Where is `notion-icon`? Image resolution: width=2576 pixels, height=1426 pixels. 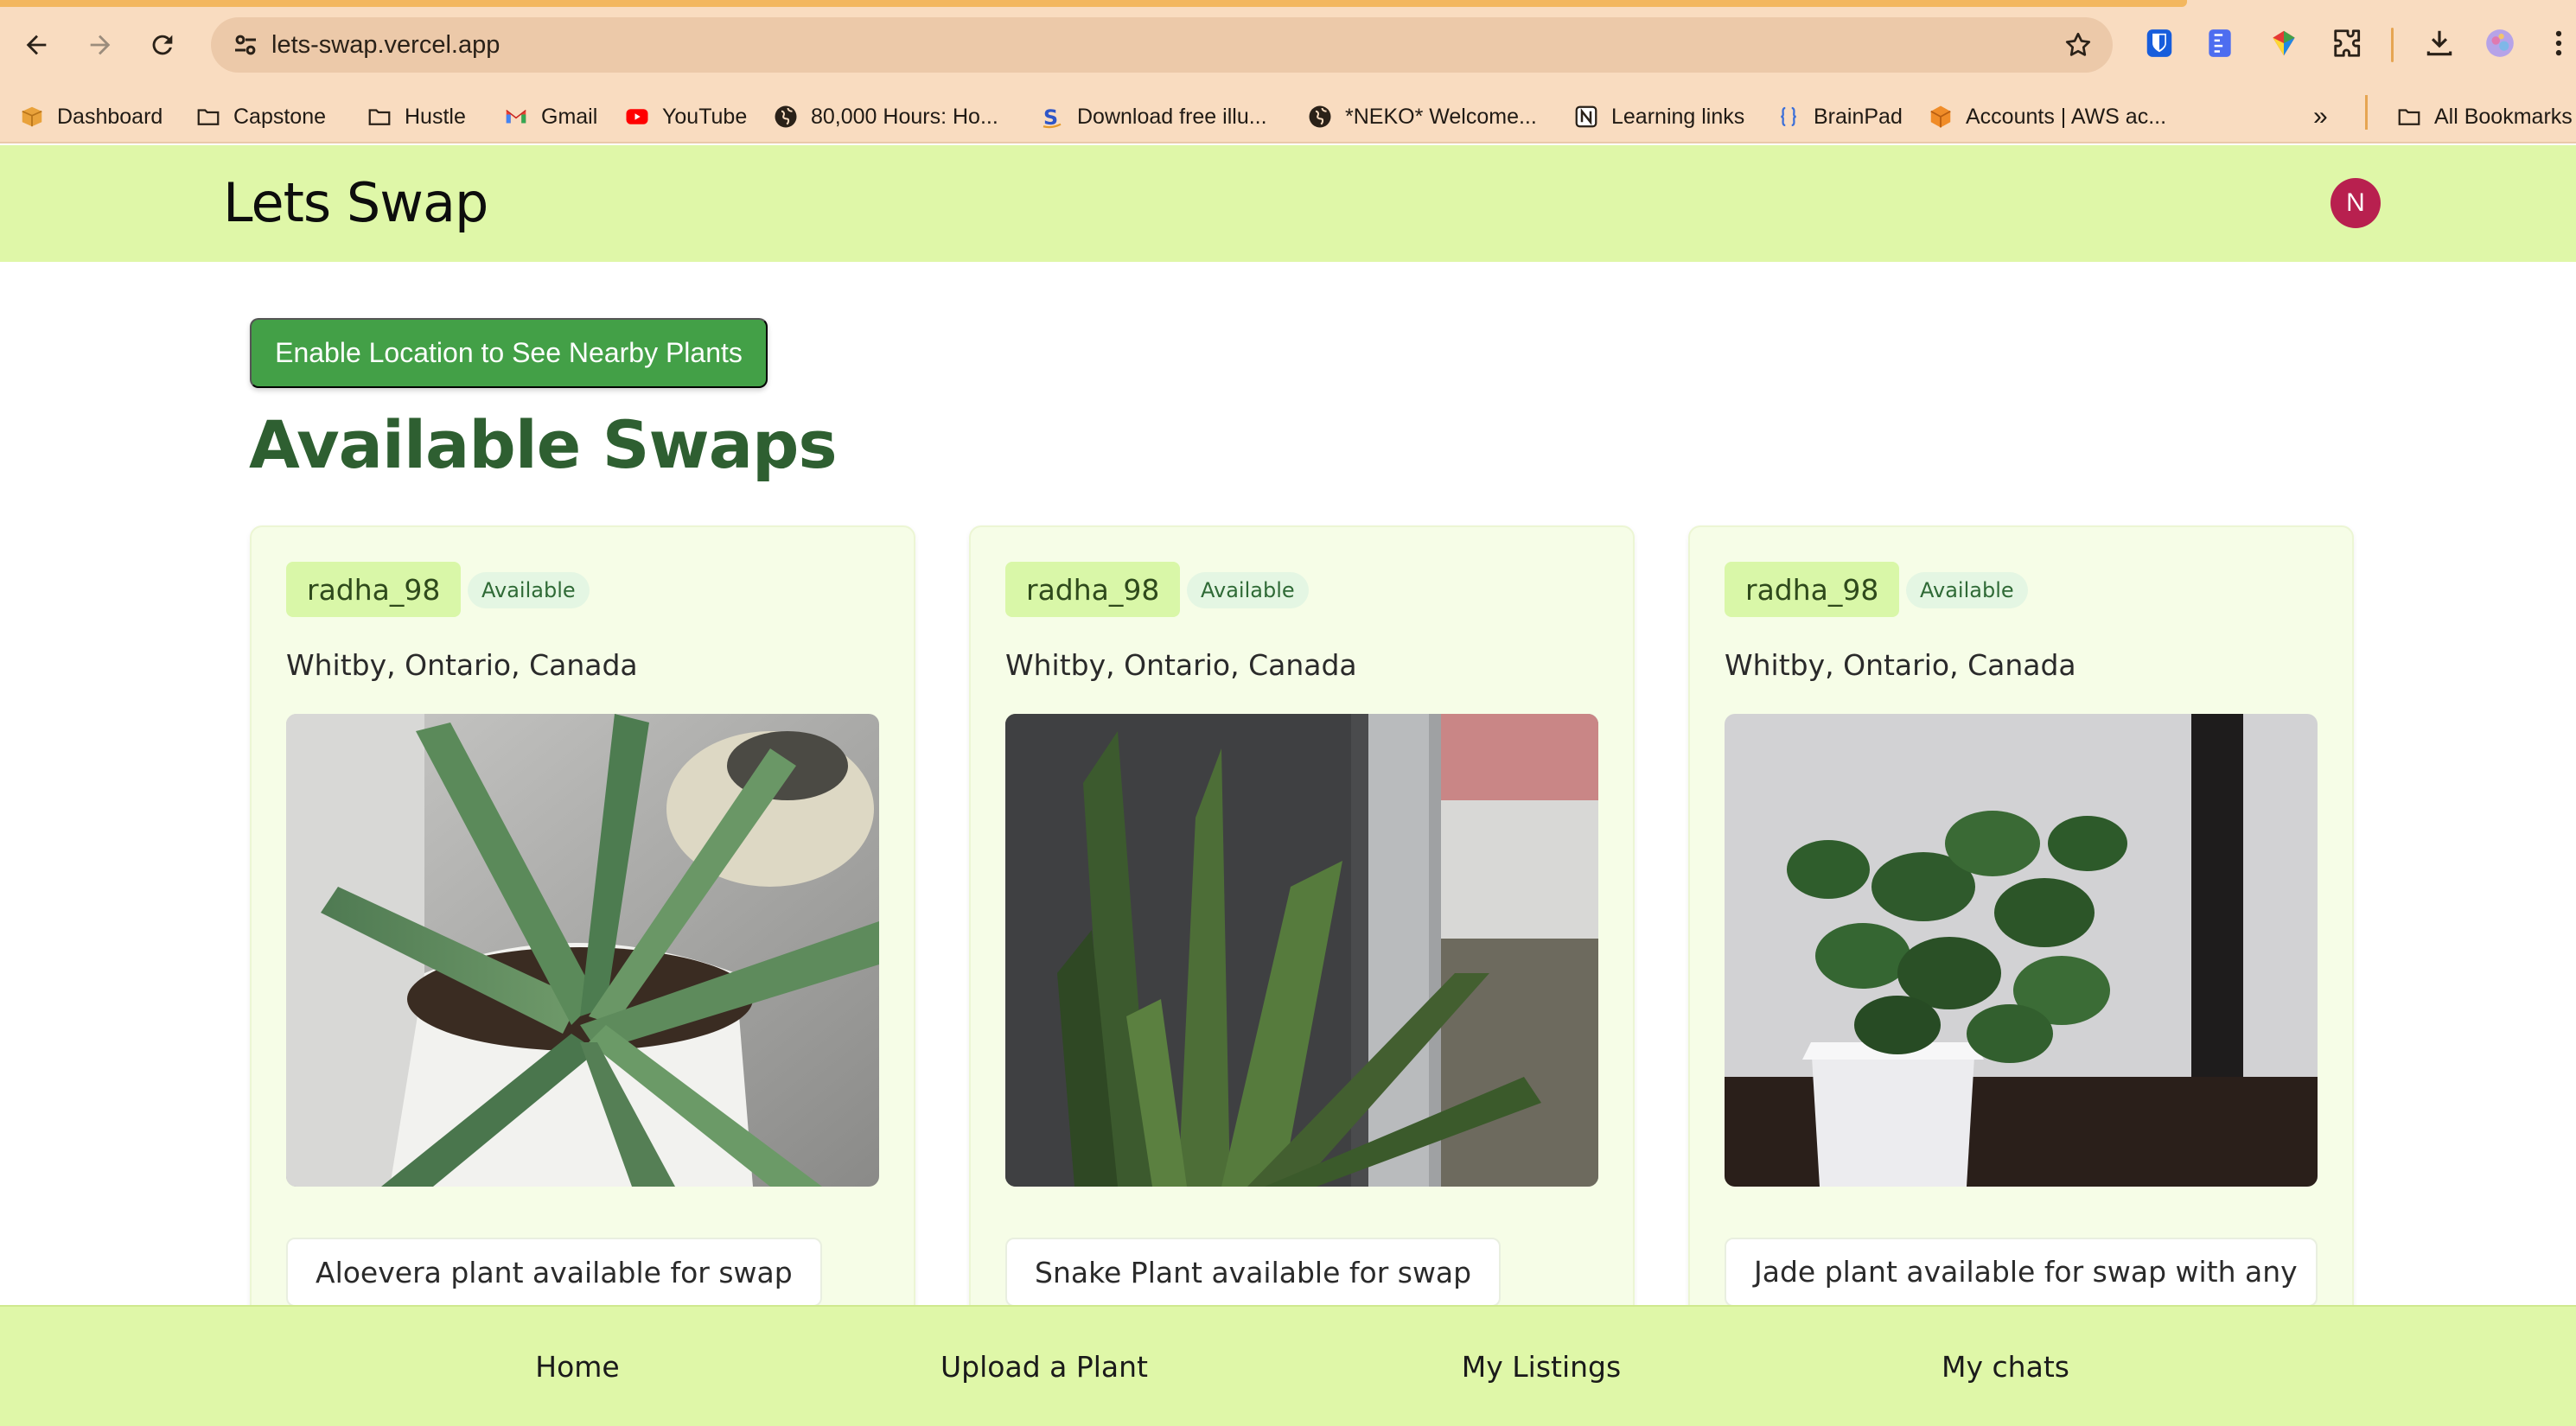
notion-icon is located at coordinates (1586, 117).